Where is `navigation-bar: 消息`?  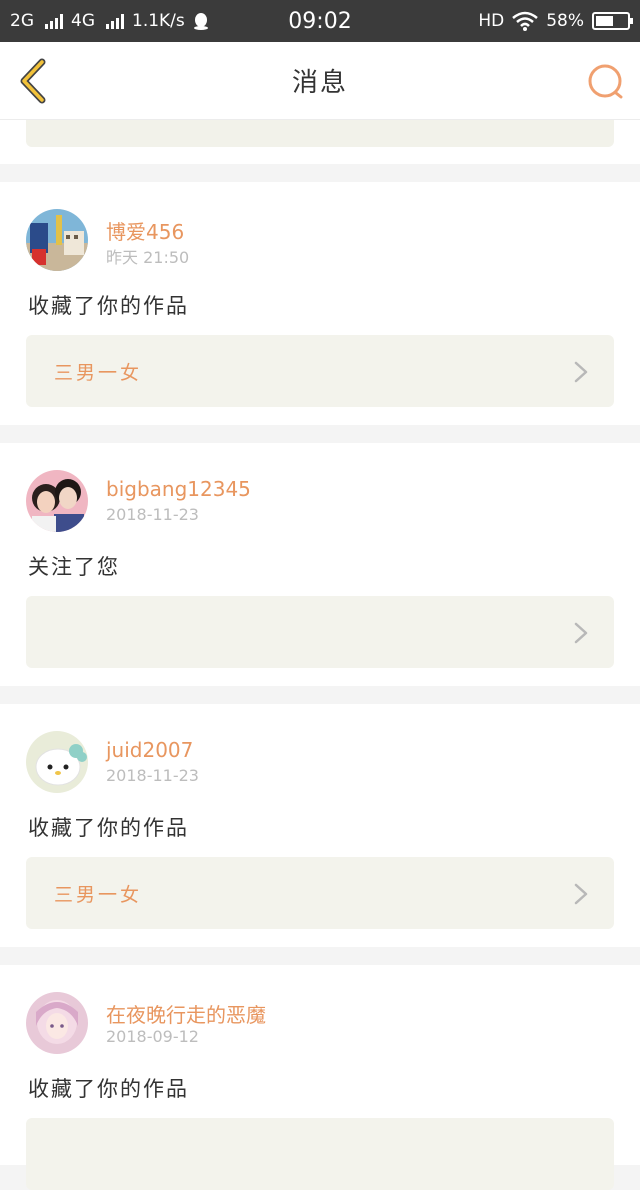 navigation-bar: 消息 is located at coordinates (320, 81).